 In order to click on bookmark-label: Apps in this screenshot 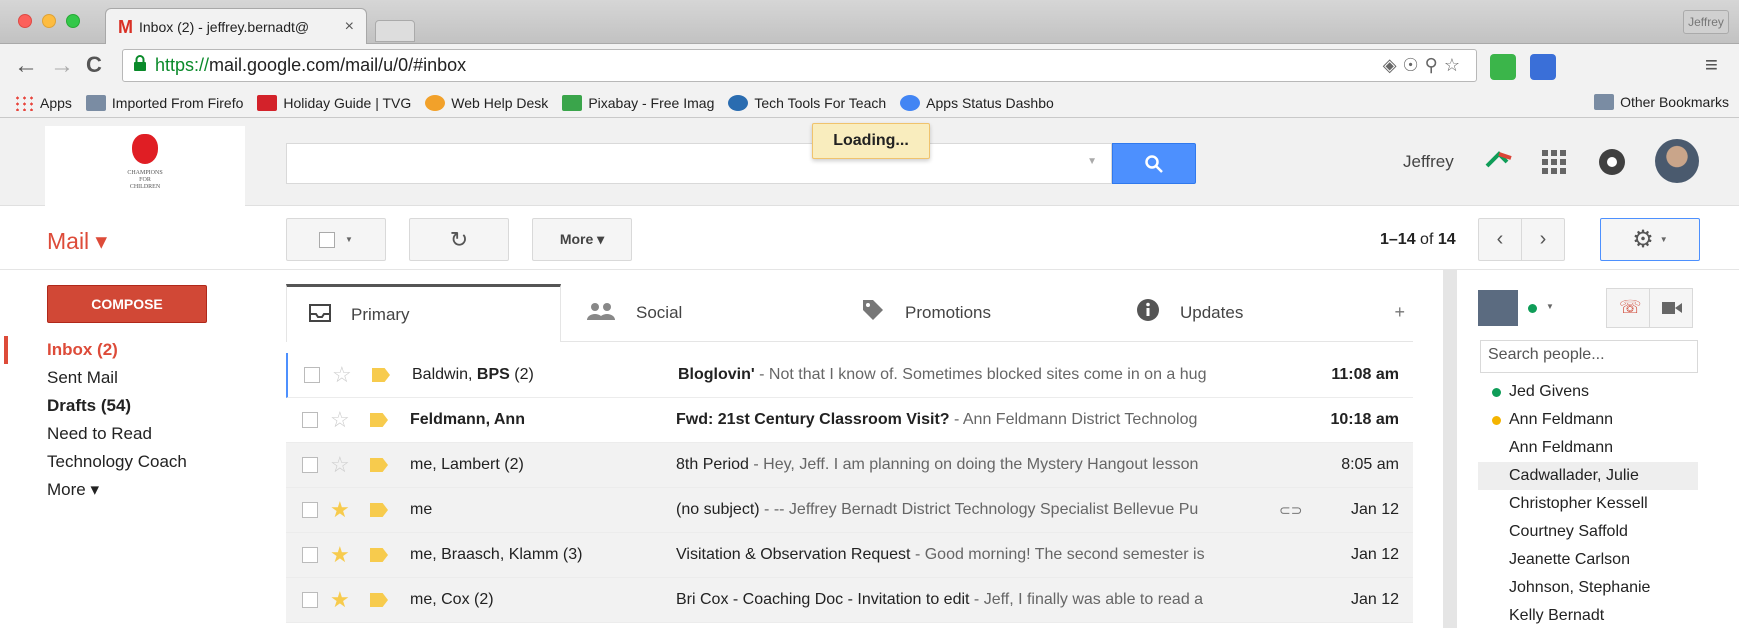, I will do `click(56, 102)`.